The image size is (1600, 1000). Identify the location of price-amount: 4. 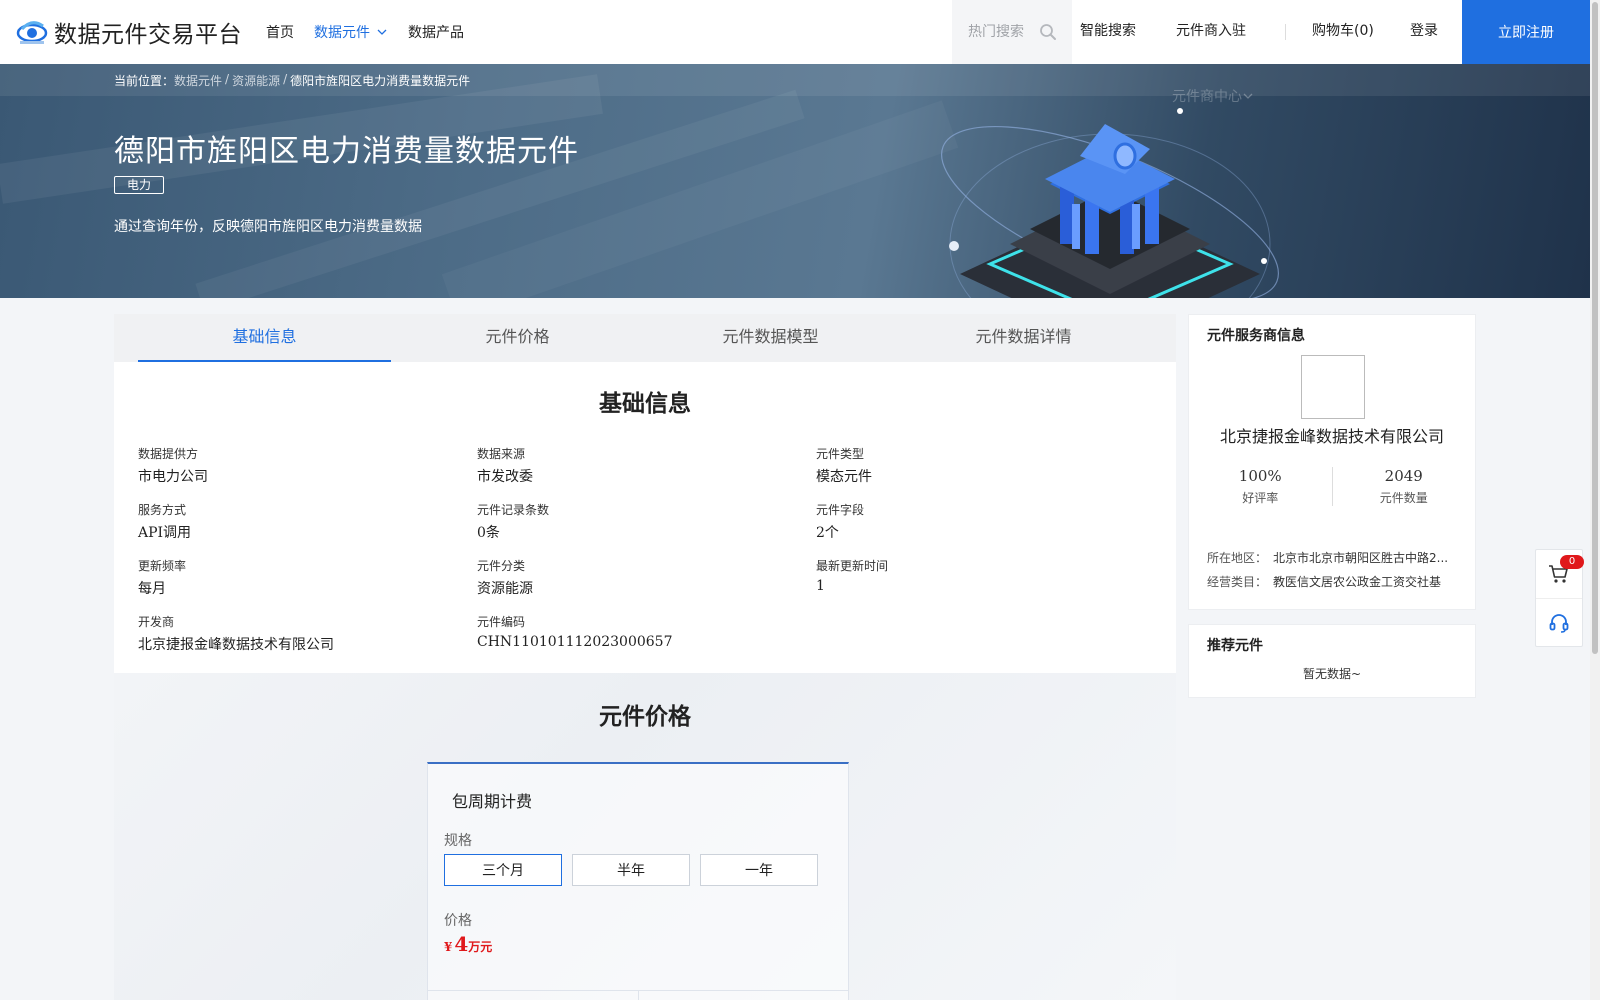
(461, 944).